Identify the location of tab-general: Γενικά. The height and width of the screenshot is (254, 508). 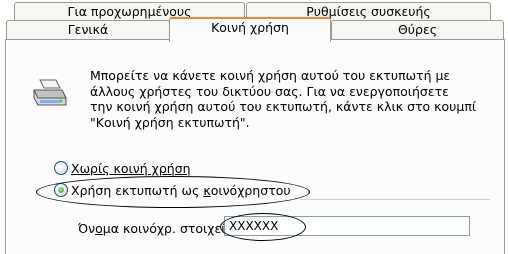
(88, 30).